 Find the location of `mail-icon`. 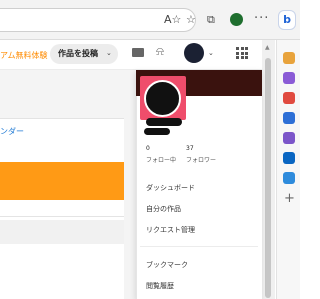

mail-icon is located at coordinates (138, 52).